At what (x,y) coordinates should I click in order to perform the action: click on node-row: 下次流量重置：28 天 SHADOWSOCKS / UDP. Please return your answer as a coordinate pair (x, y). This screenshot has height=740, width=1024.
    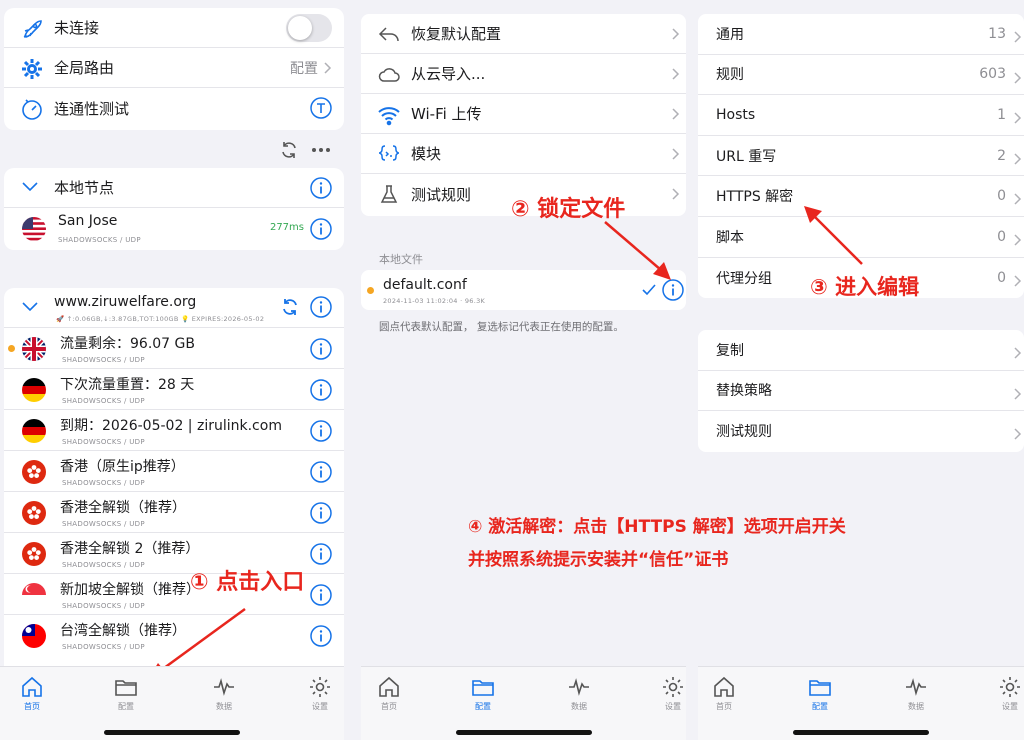
    Looking at the image, I should click on (174, 389).